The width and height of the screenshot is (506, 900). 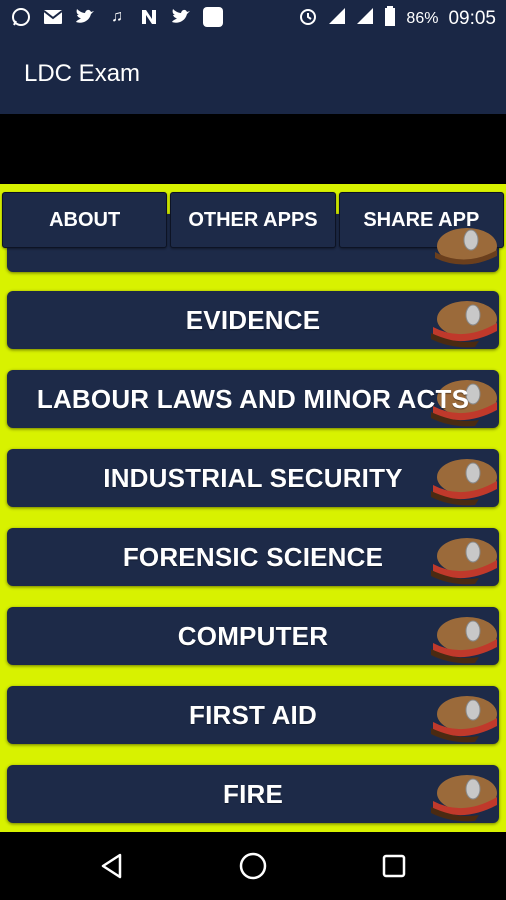 I want to click on list-item-label: COMPUTER, so click(x=253, y=635).